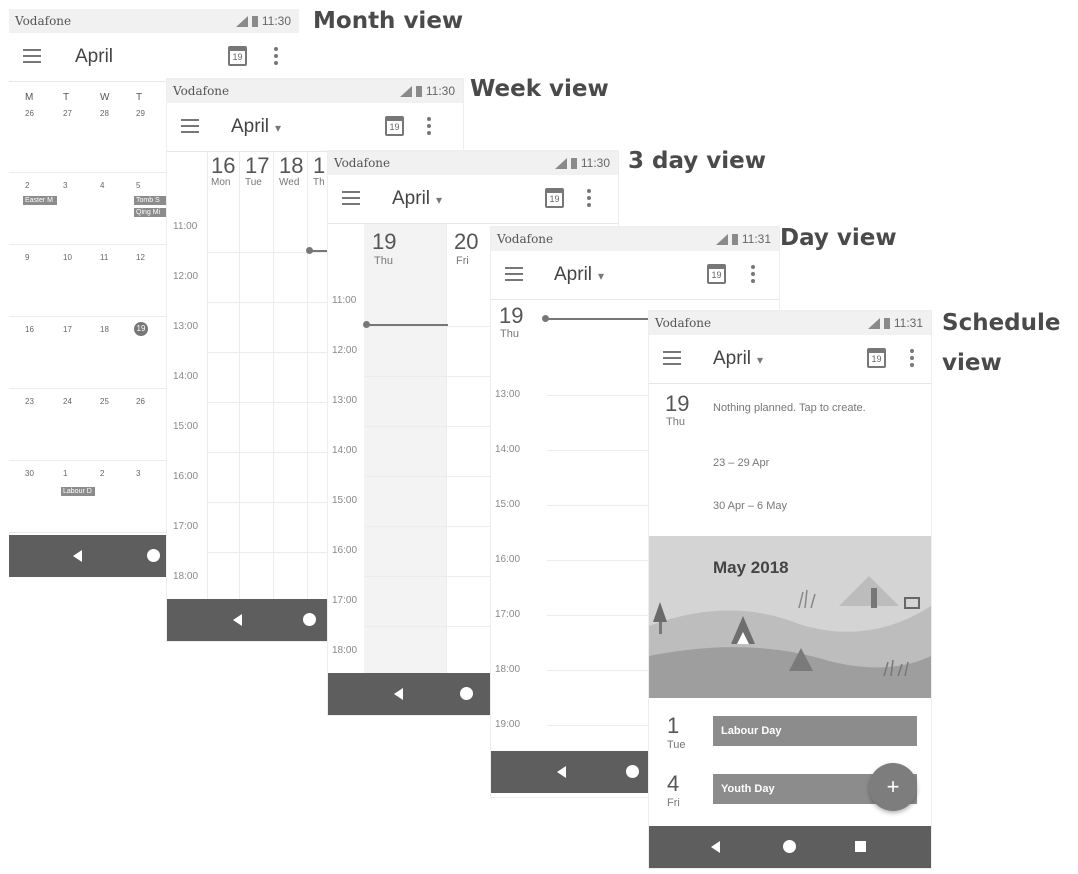  What do you see at coordinates (345, 550) in the screenshot?
I see `hour-label: 16:00` at bounding box center [345, 550].